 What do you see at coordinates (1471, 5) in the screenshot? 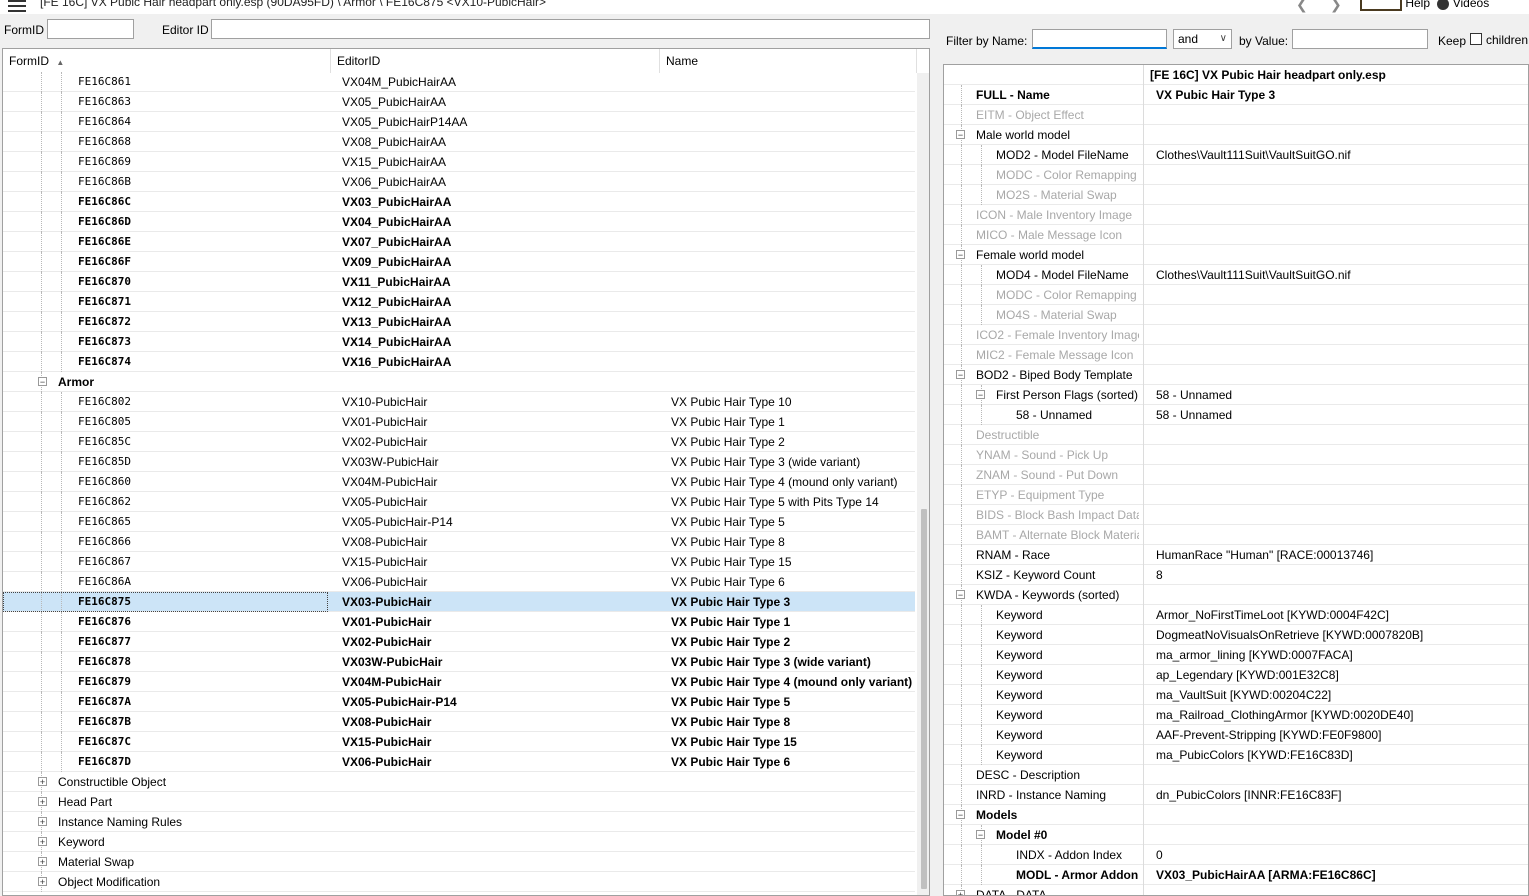
I see `videos-button: Videos` at bounding box center [1471, 5].